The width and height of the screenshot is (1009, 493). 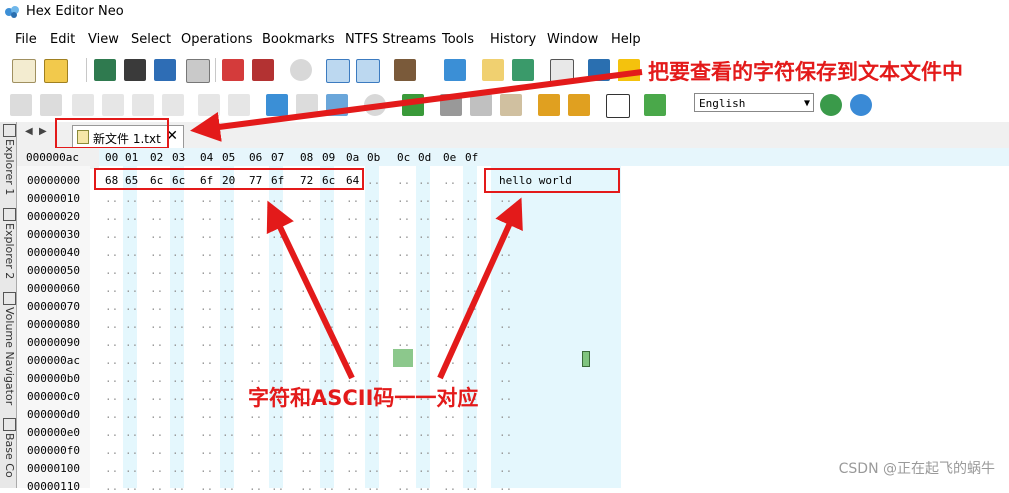 I want to click on side-tab-volume-navigator: Volume Navigator, so click(x=8, y=348).